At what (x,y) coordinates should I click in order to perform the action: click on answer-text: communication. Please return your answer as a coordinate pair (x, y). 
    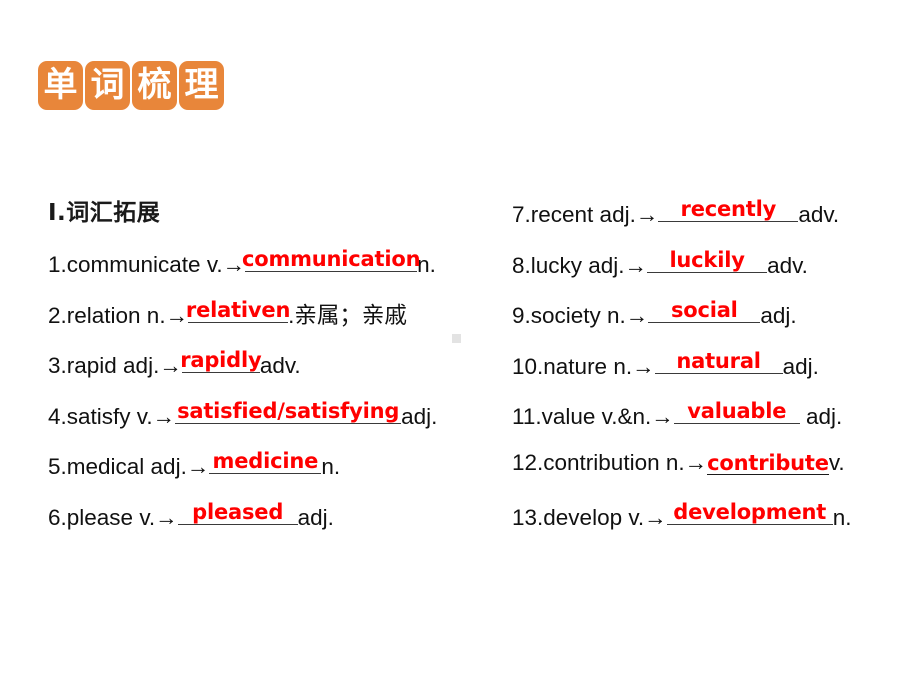
    Looking at the image, I should click on (331, 259).